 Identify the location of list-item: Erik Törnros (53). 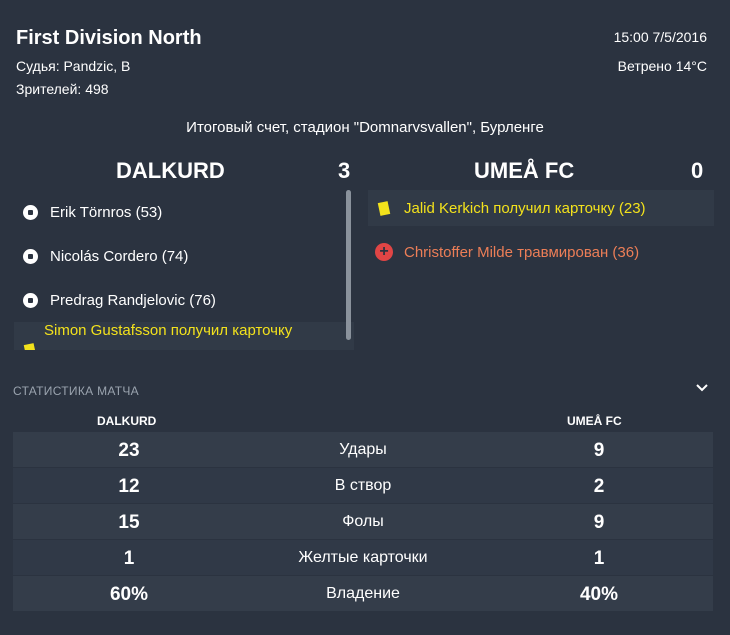
(184, 212).